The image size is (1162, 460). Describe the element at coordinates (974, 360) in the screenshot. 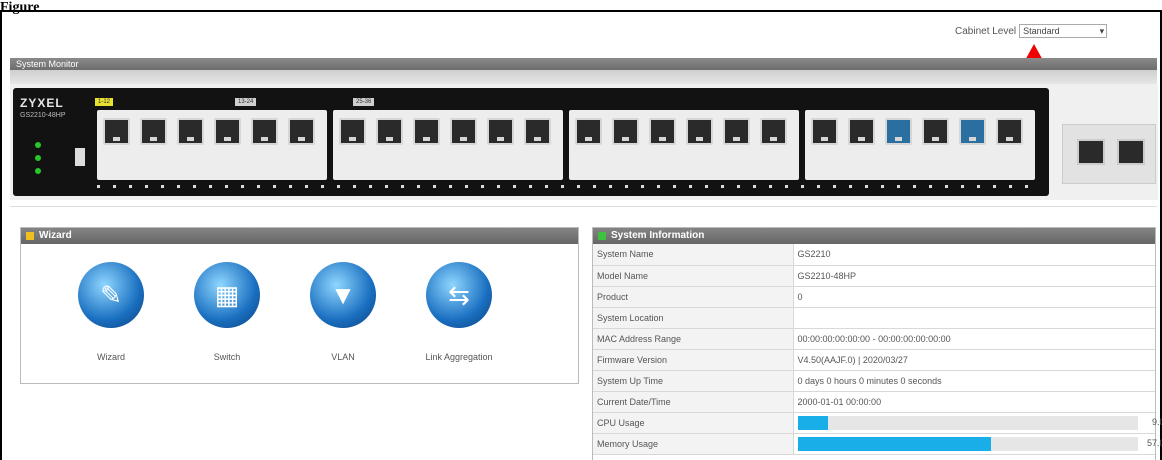

I see `row-value: V4.50(AAJF.0) | 2020/03/27` at that location.